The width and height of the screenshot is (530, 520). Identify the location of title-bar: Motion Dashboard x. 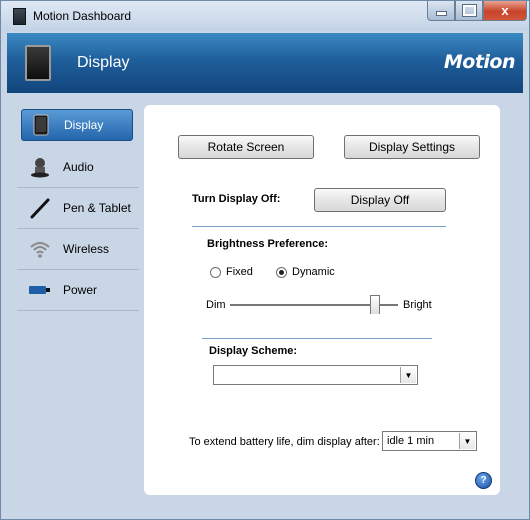
(265, 16).